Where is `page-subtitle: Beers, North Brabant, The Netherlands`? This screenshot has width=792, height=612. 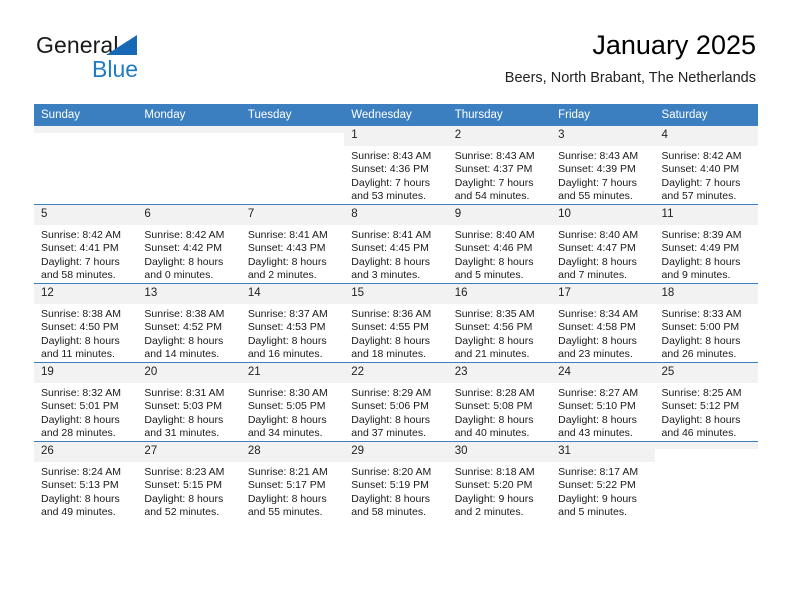
page-subtitle: Beers, North Brabant, The Netherlands is located at coordinates (630, 78).